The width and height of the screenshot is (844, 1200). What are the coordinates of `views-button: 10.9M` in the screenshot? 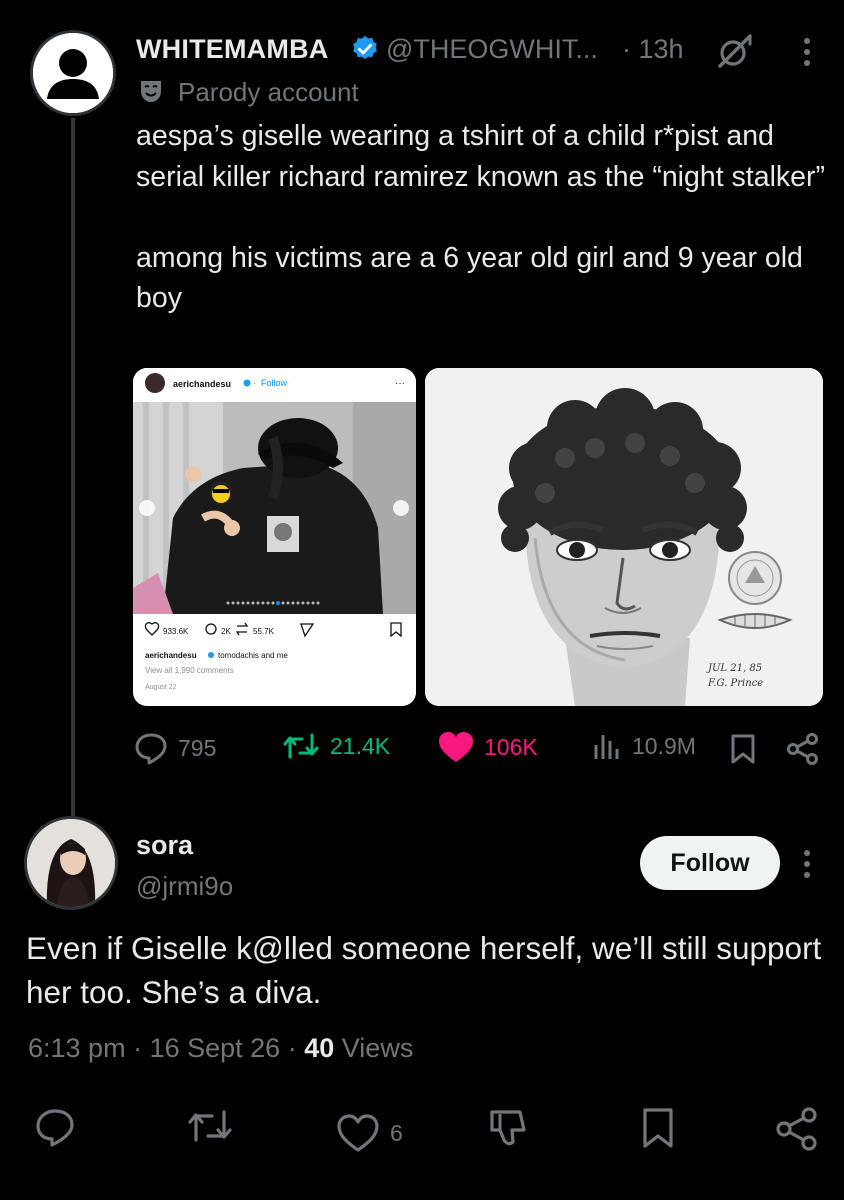 It's located at (644, 746).